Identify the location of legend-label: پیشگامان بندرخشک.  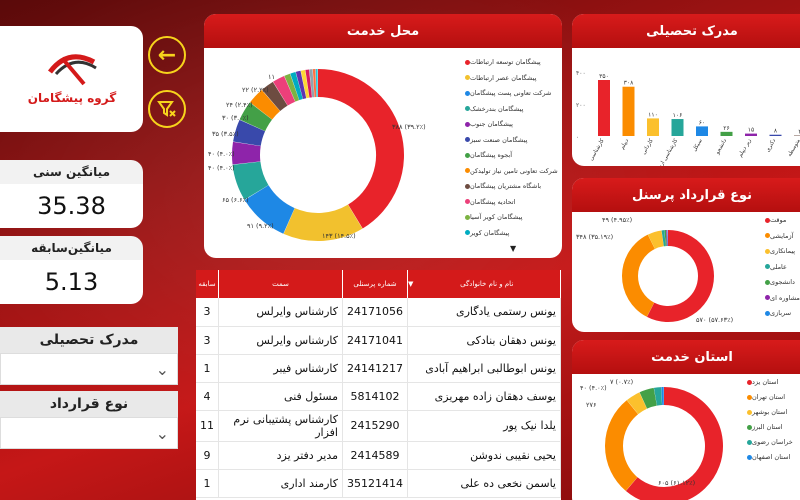
(497, 108).